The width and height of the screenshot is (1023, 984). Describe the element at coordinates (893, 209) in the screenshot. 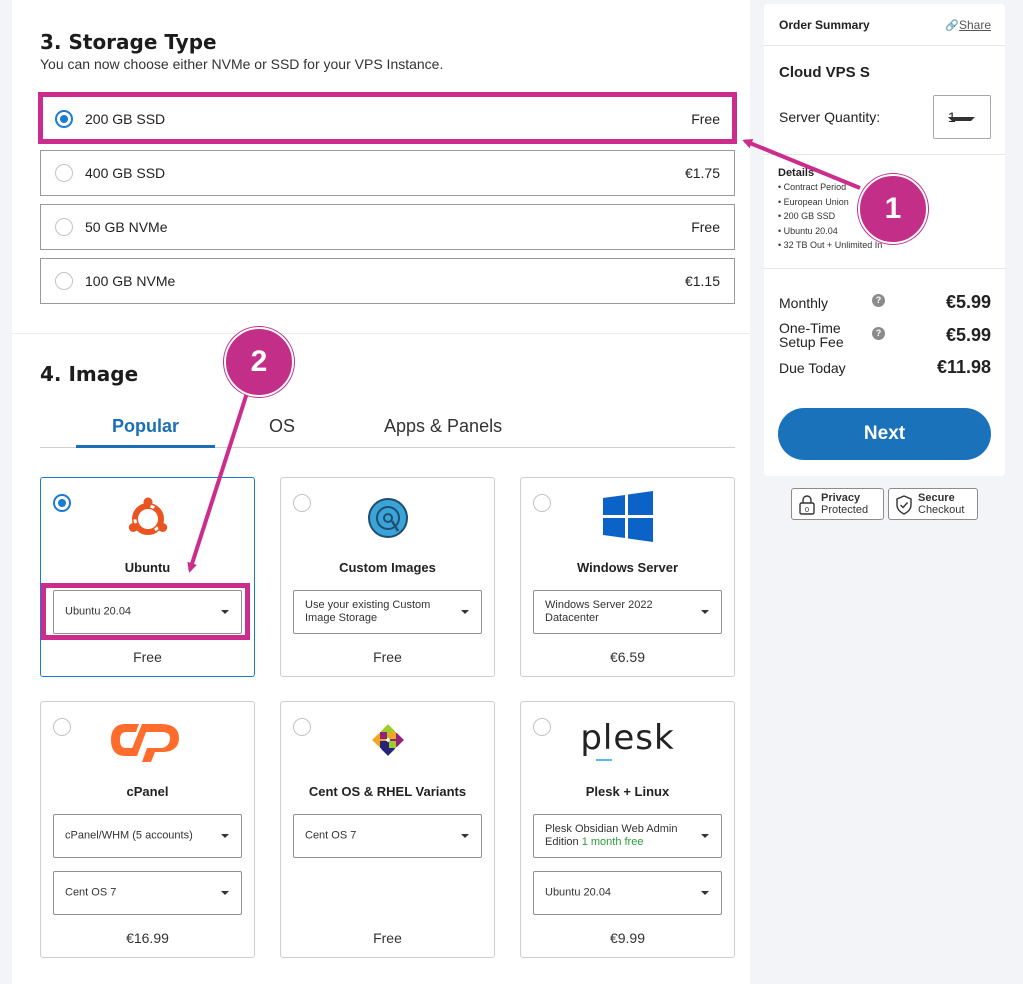

I see `callout-1: 1` at that location.